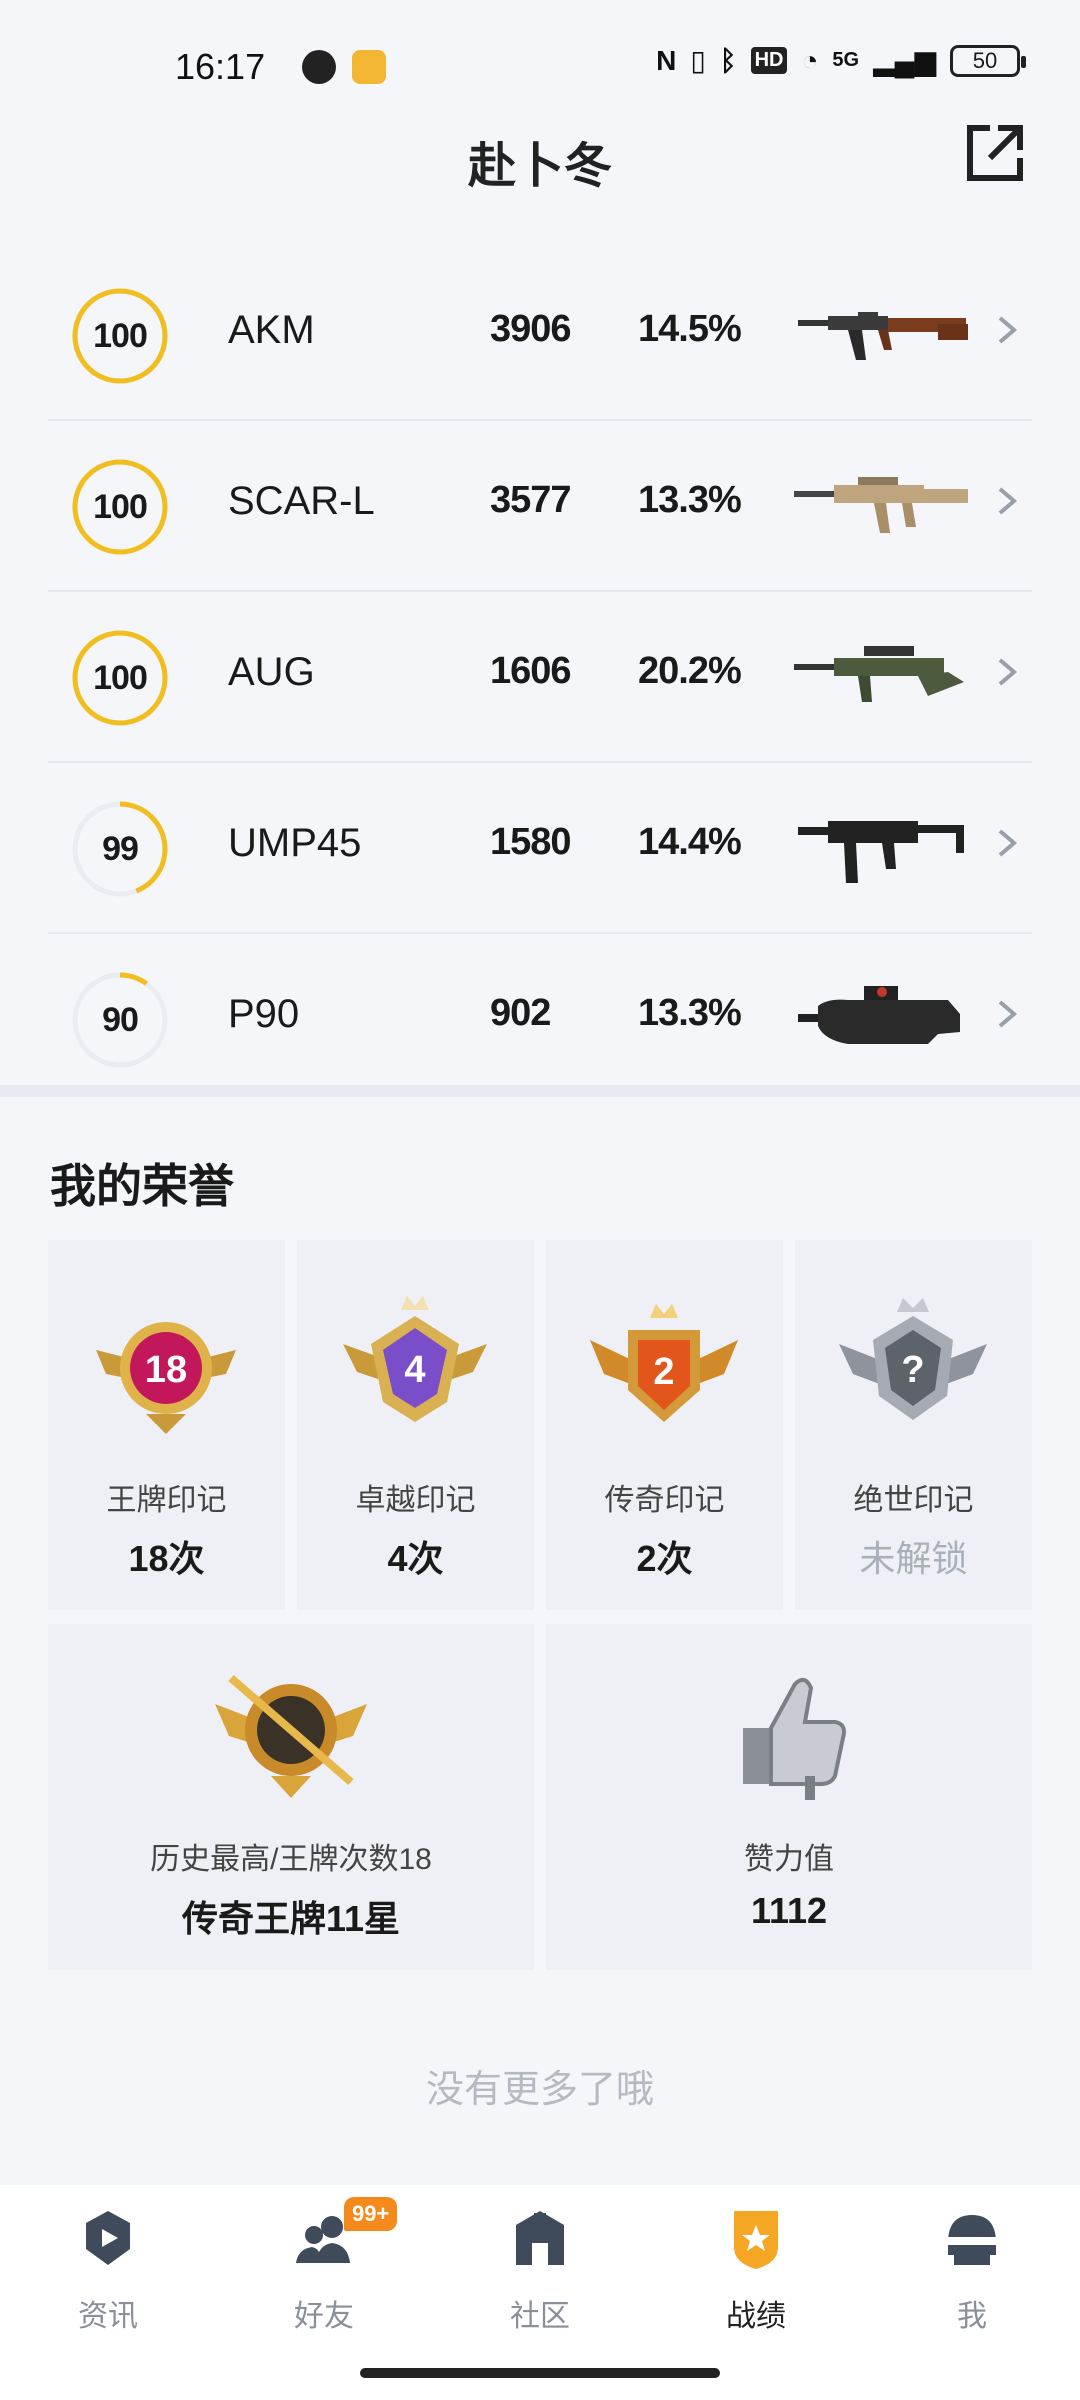 Image resolution: width=1080 pixels, height=2400 pixels. What do you see at coordinates (324, 2265) in the screenshot?
I see `nav-item-friends: 99+ 好友` at bounding box center [324, 2265].